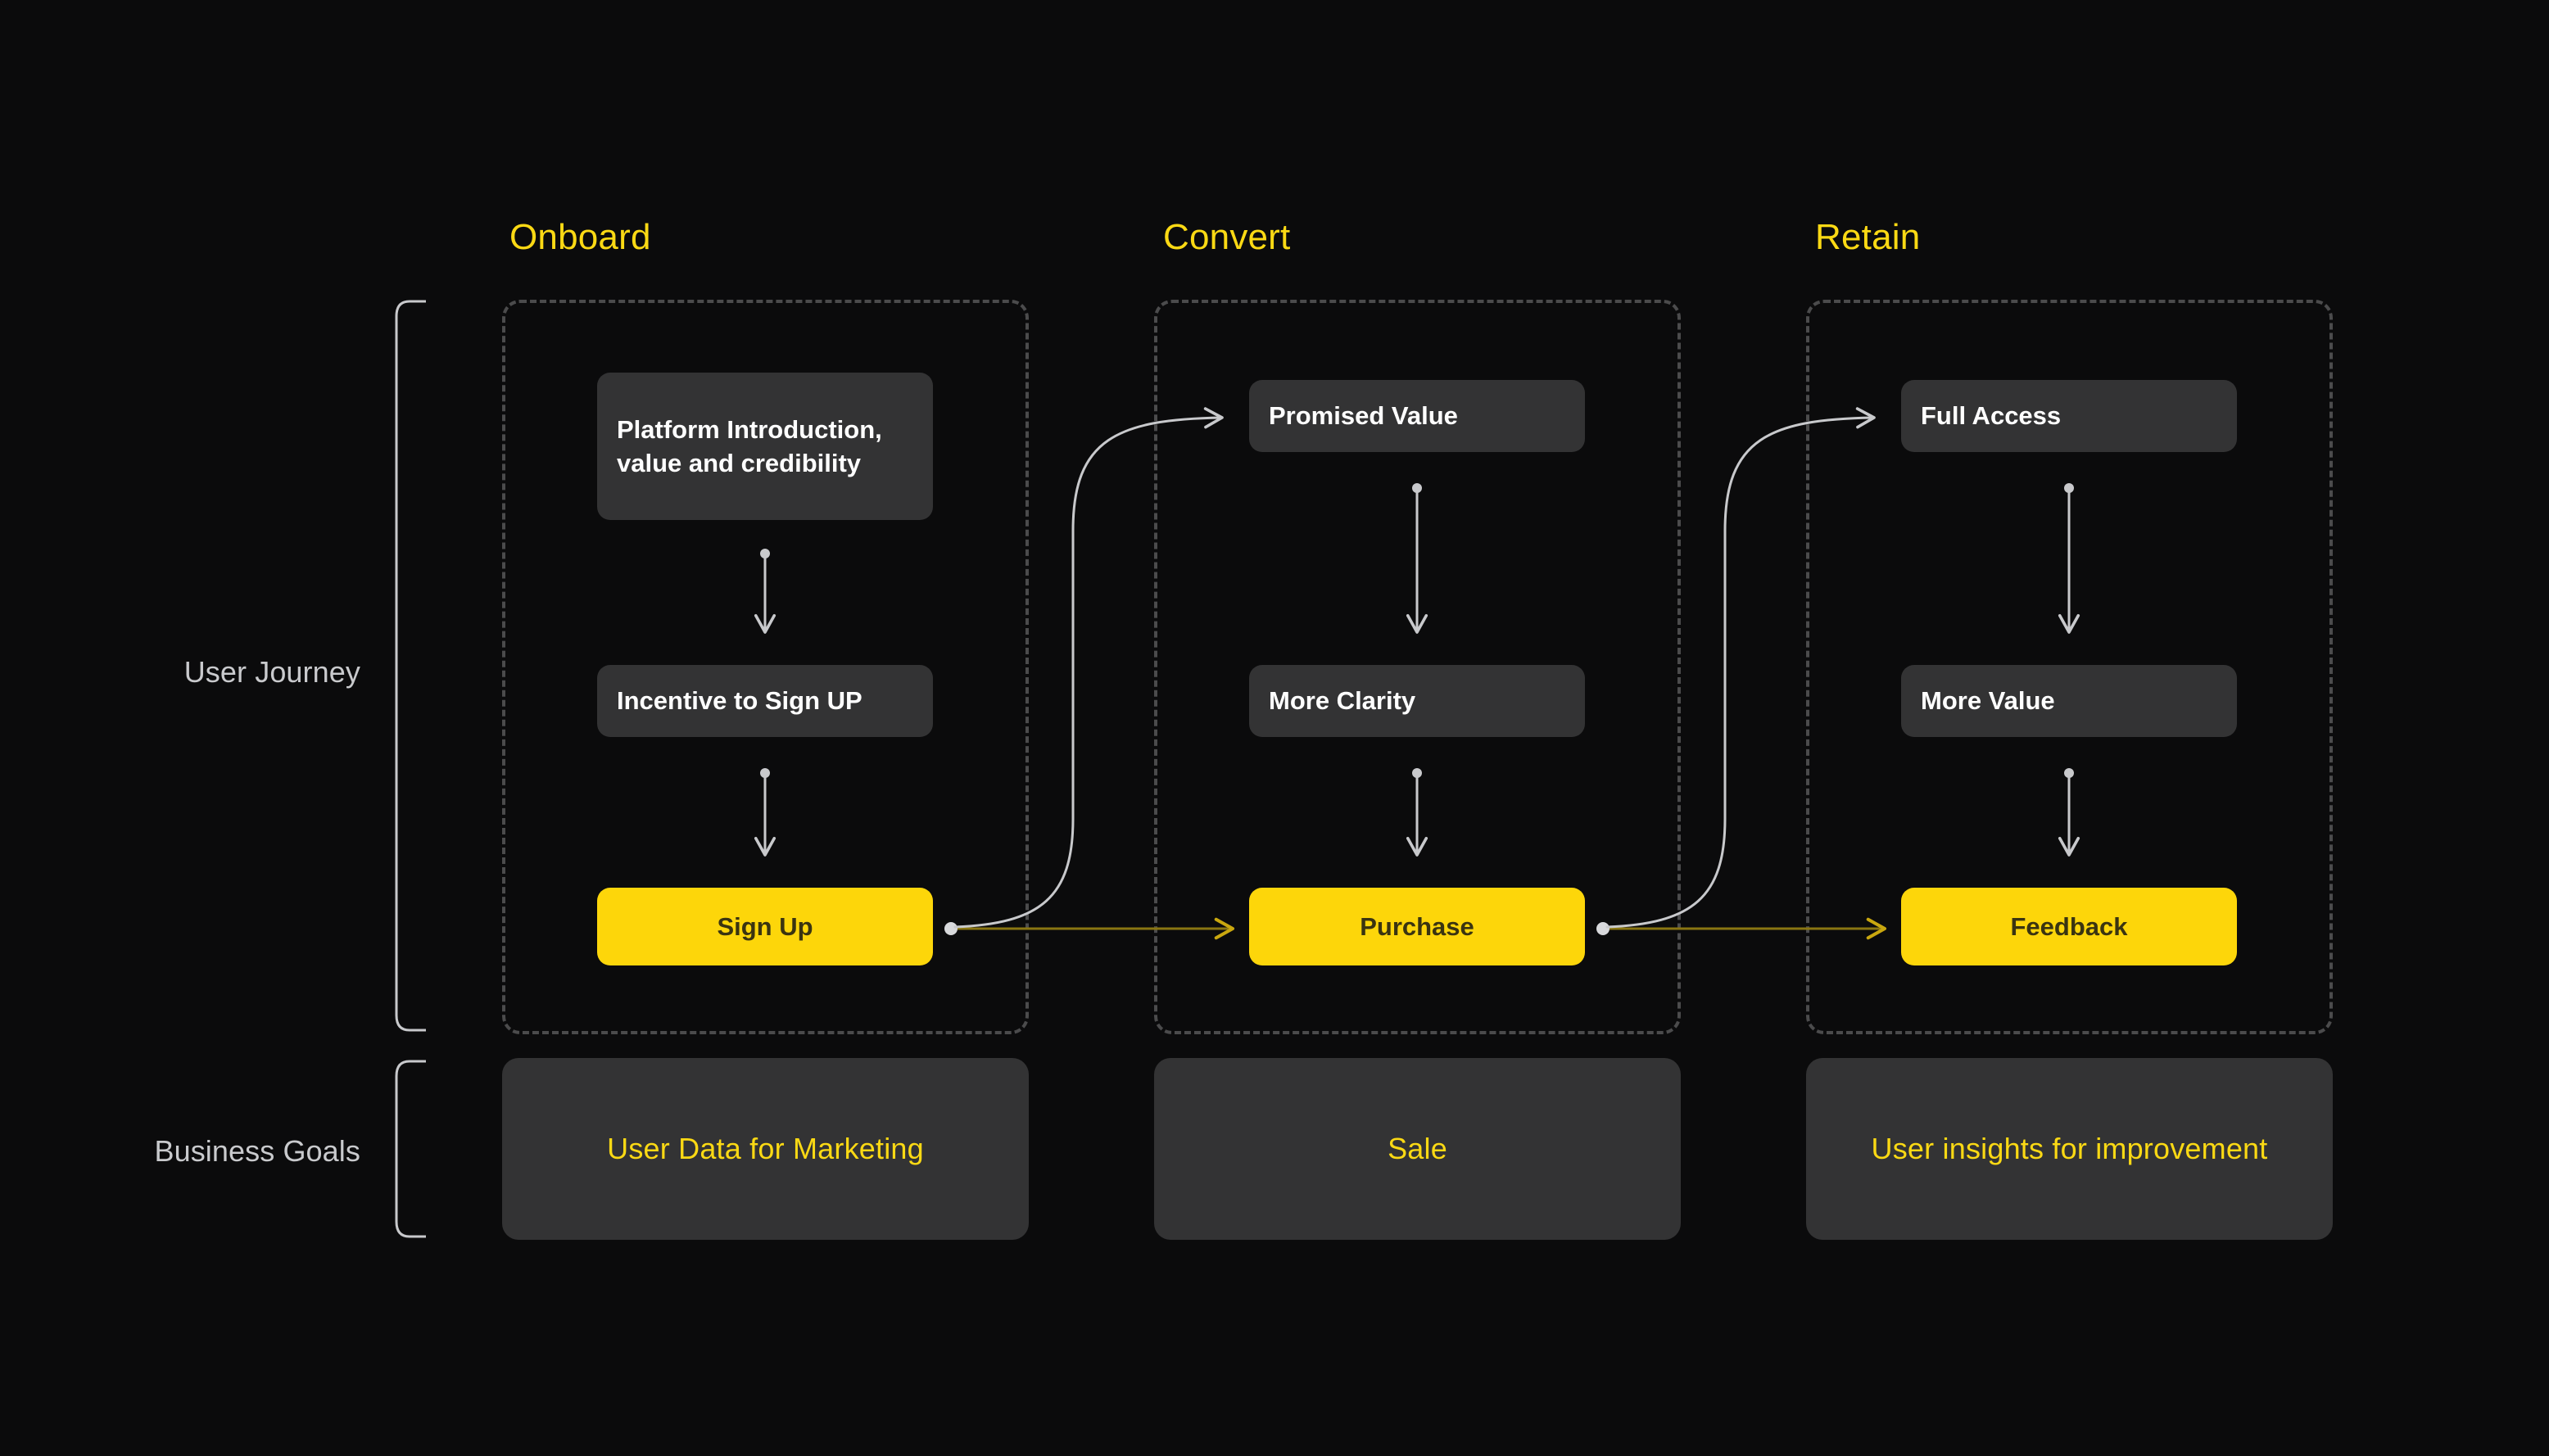 Image resolution: width=2549 pixels, height=1456 pixels. Describe the element at coordinates (1868, 237) in the screenshot. I see `column-header-retain: Retain` at that location.